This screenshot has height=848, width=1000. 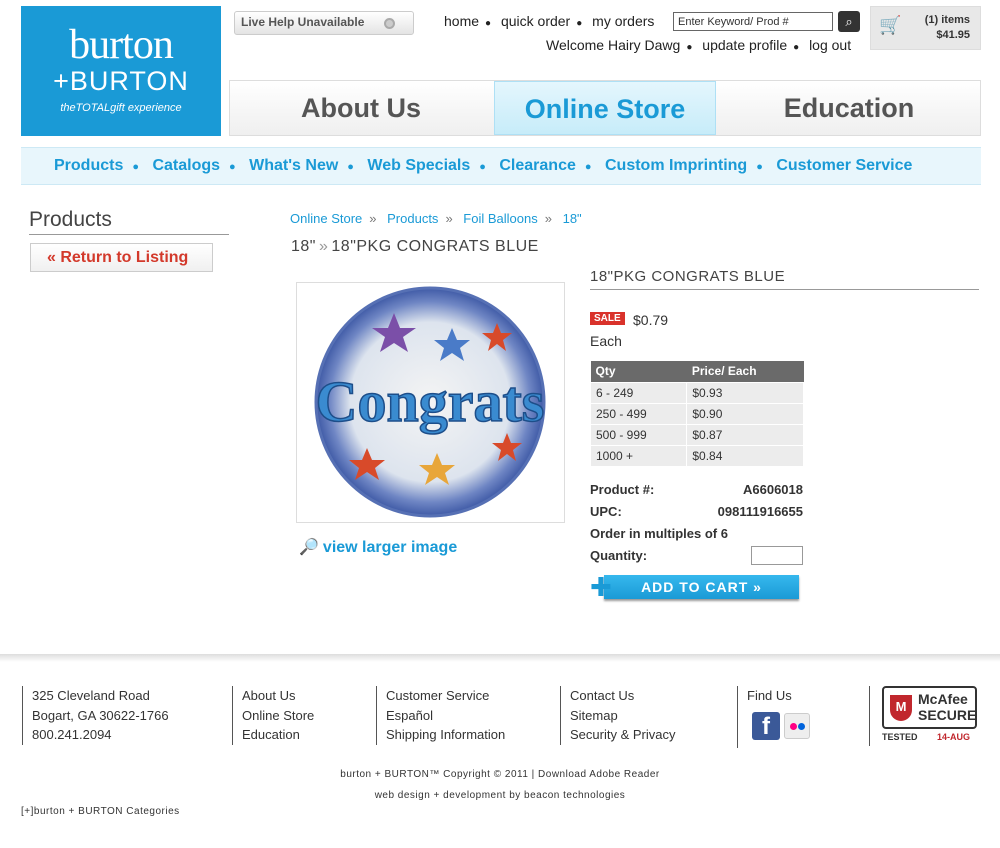 I want to click on page-title: 18"» 18"PKG CONGRATS BLUE, so click(x=415, y=247).